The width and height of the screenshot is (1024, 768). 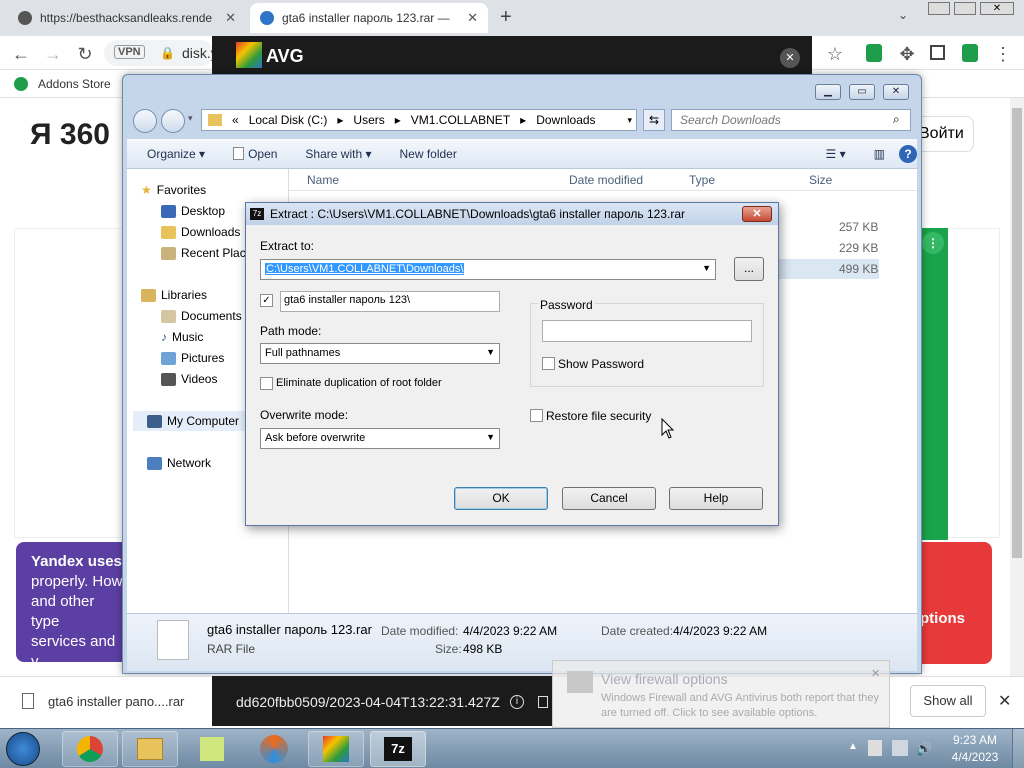 What do you see at coordinates (398, 749) in the screenshot?
I see `taskbar-7zip: 7z` at bounding box center [398, 749].